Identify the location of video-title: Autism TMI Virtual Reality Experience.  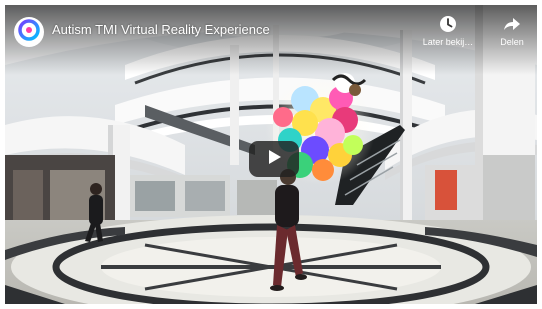
(161, 29).